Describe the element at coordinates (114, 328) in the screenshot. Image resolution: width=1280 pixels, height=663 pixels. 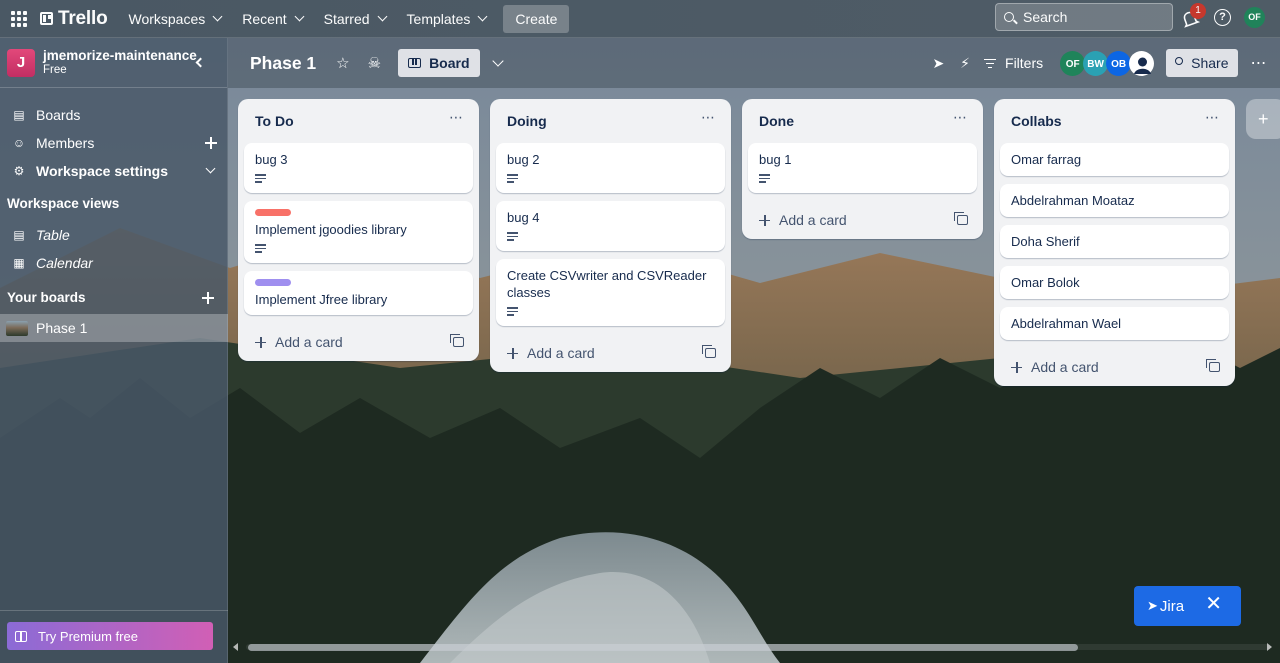
I see `sidebar-board-phase-1: Phase 1` at that location.